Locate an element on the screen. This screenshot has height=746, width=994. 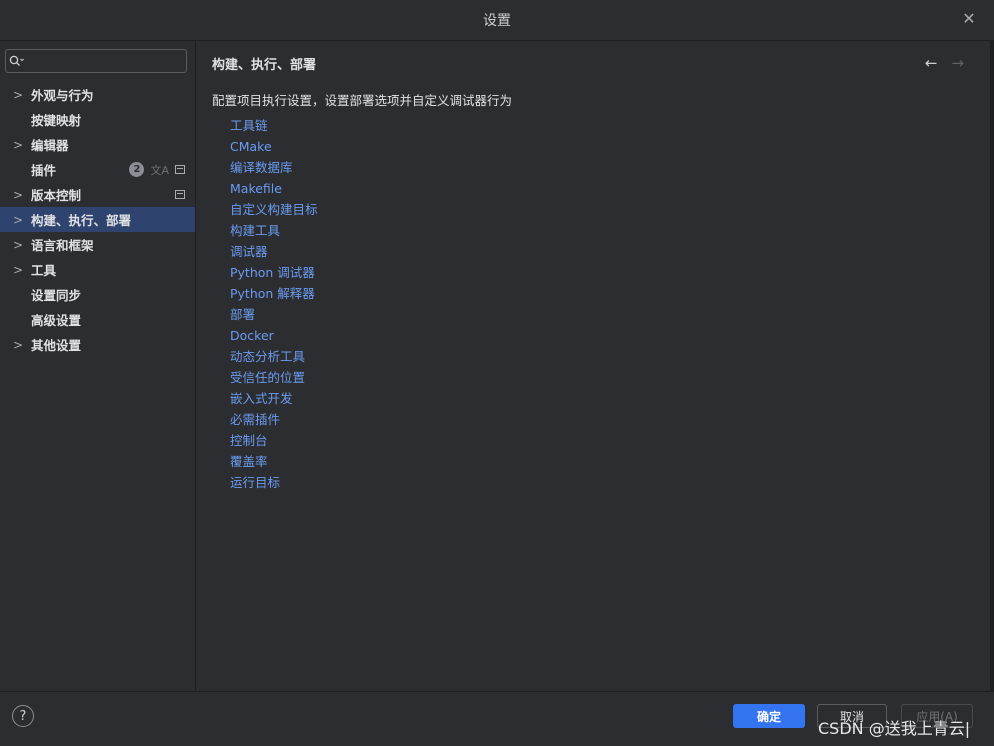
search-input is located at coordinates (107, 61).